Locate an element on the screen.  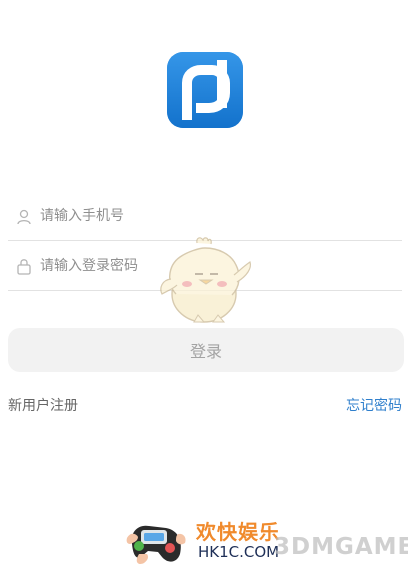
mascot-watermark is located at coordinates (206, 280).